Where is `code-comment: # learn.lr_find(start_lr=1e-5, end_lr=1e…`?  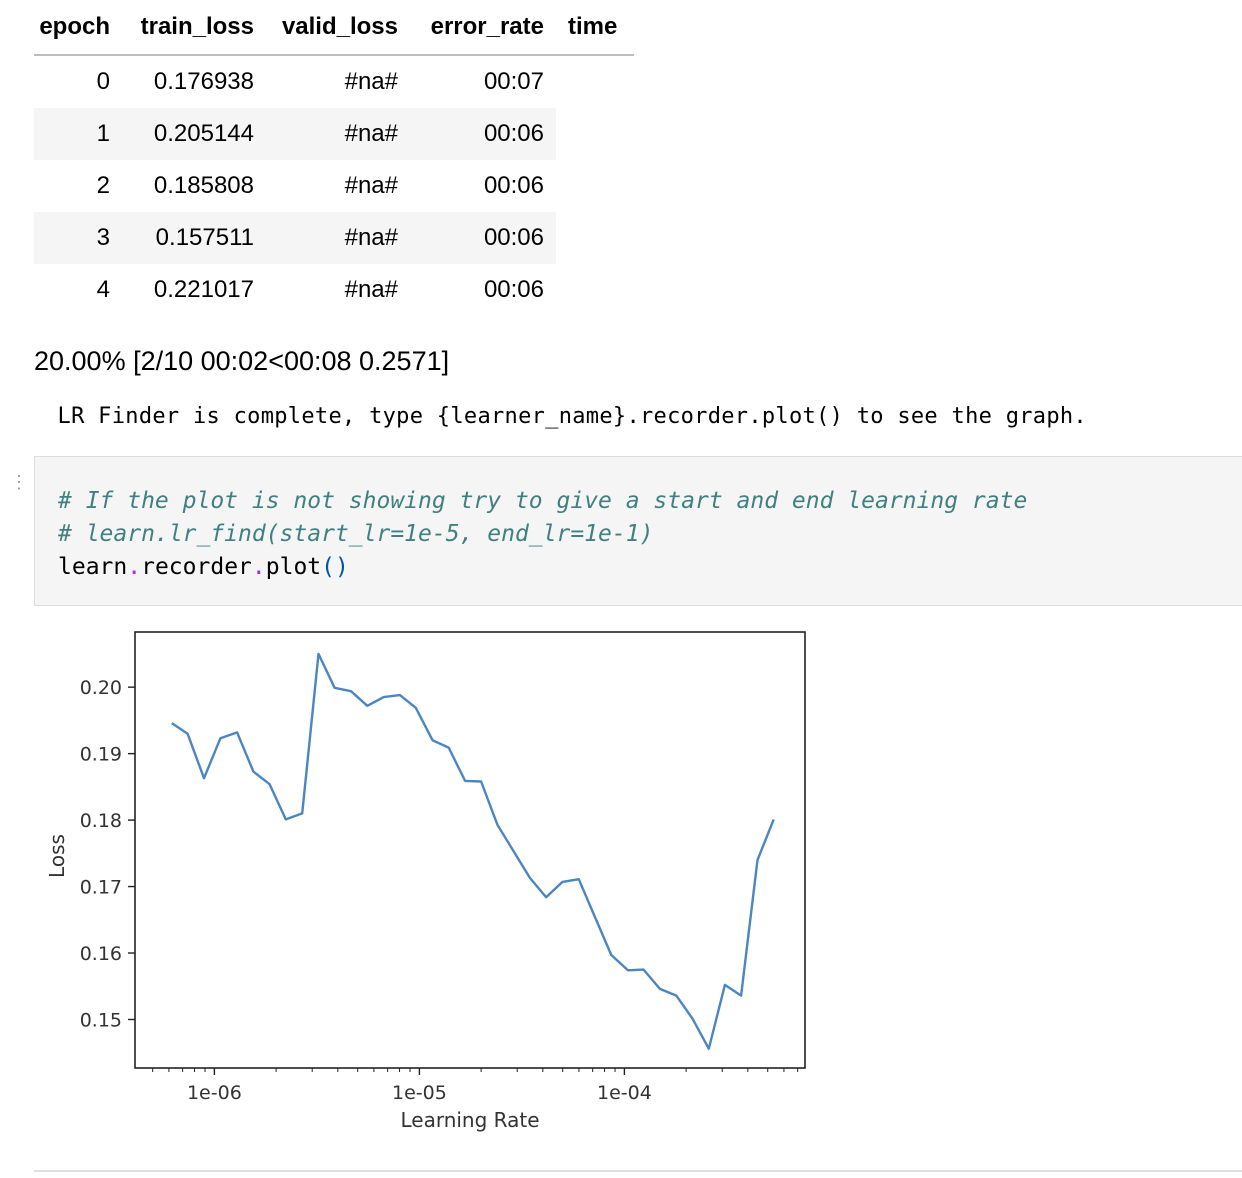
code-comment: # learn.lr_find(start_lr=1e-5, end_lr=1e… is located at coordinates (356, 534).